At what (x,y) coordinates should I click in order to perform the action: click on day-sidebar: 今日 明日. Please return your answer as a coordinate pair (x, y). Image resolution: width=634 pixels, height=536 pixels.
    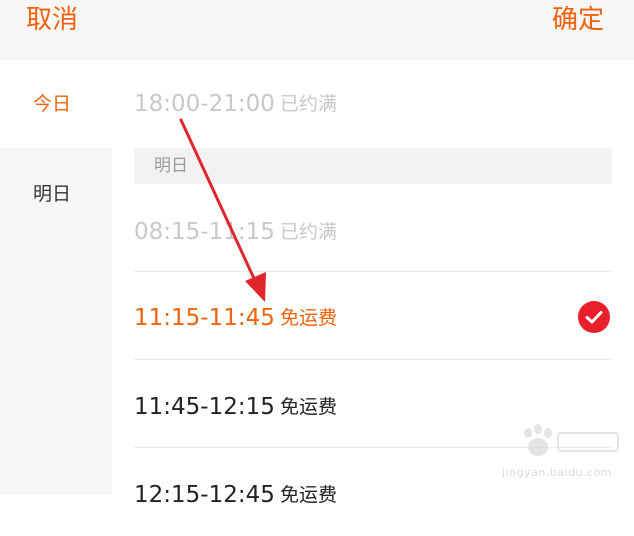
    Looking at the image, I should click on (56, 277).